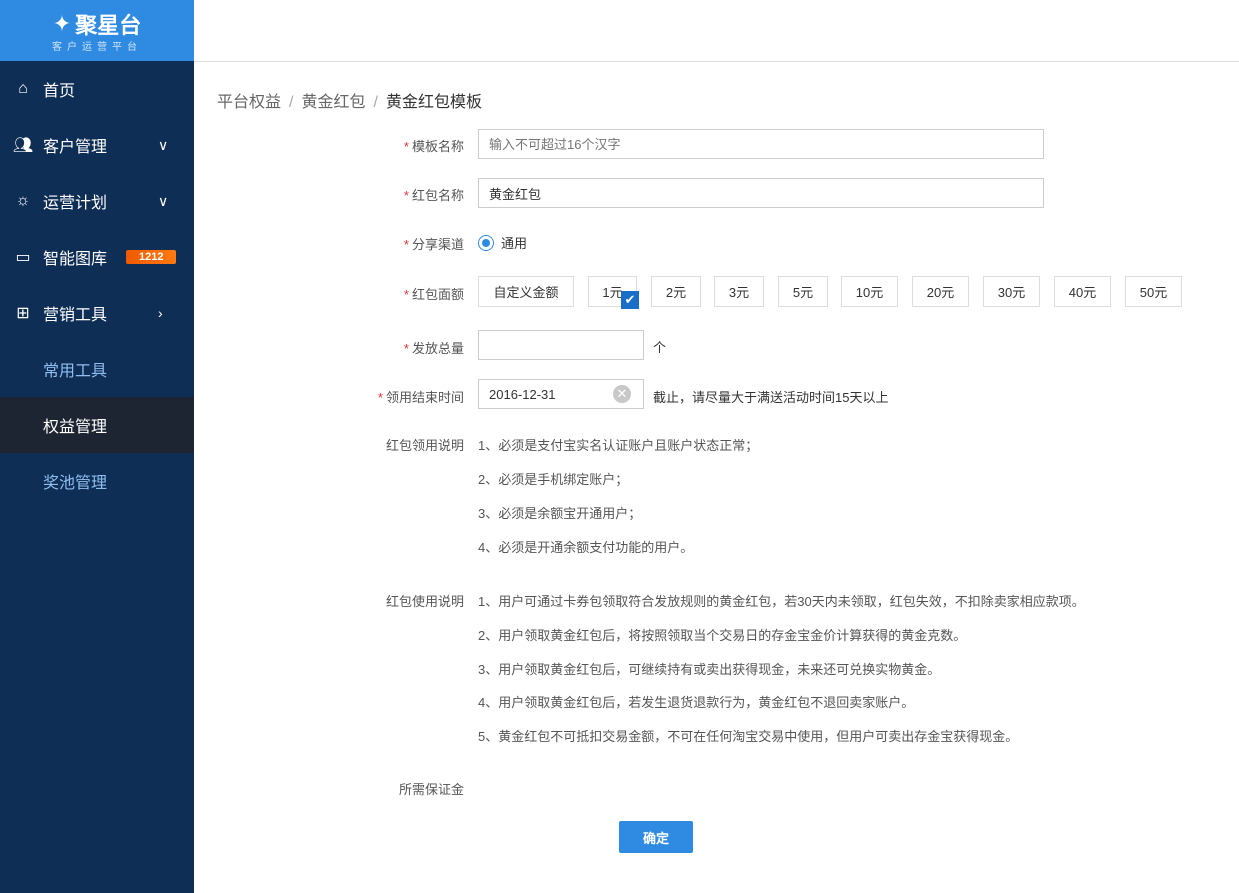  I want to click on sidebar-sub-common-tools: 常用工具, so click(97, 369).